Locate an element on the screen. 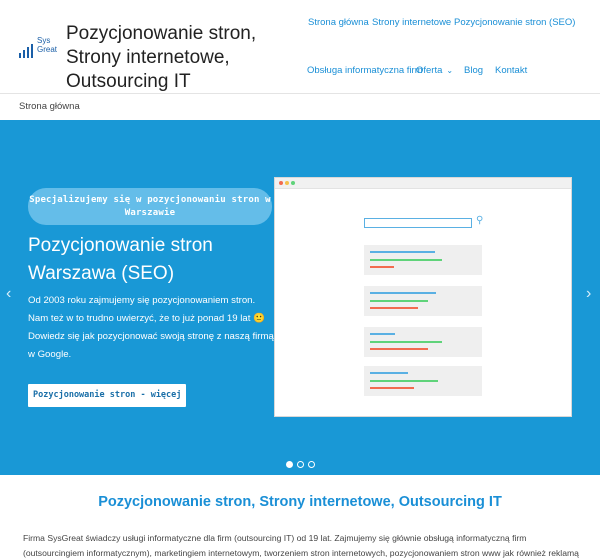 The image size is (600, 560). chevron-down-icon: ⌄ is located at coordinates (450, 70).